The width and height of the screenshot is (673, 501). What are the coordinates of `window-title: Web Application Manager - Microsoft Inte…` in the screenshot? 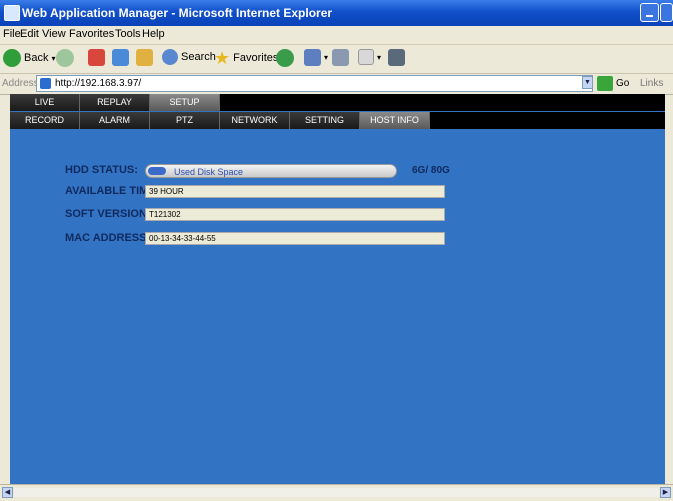 It's located at (177, 13).